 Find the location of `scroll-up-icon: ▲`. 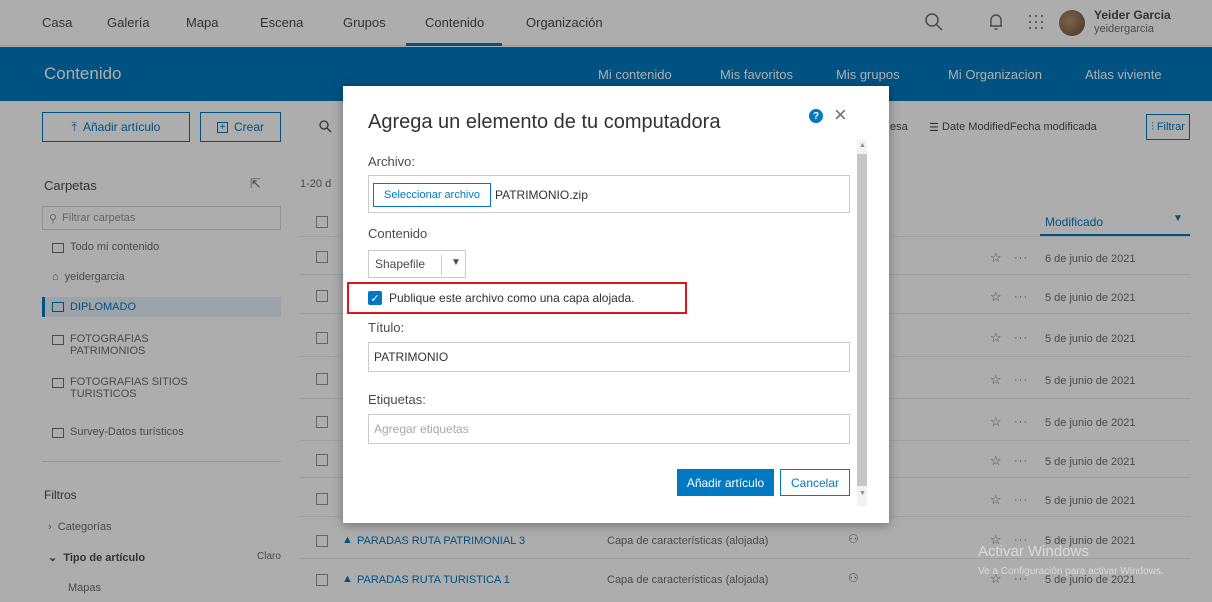

scroll-up-icon: ▲ is located at coordinates (862, 145).